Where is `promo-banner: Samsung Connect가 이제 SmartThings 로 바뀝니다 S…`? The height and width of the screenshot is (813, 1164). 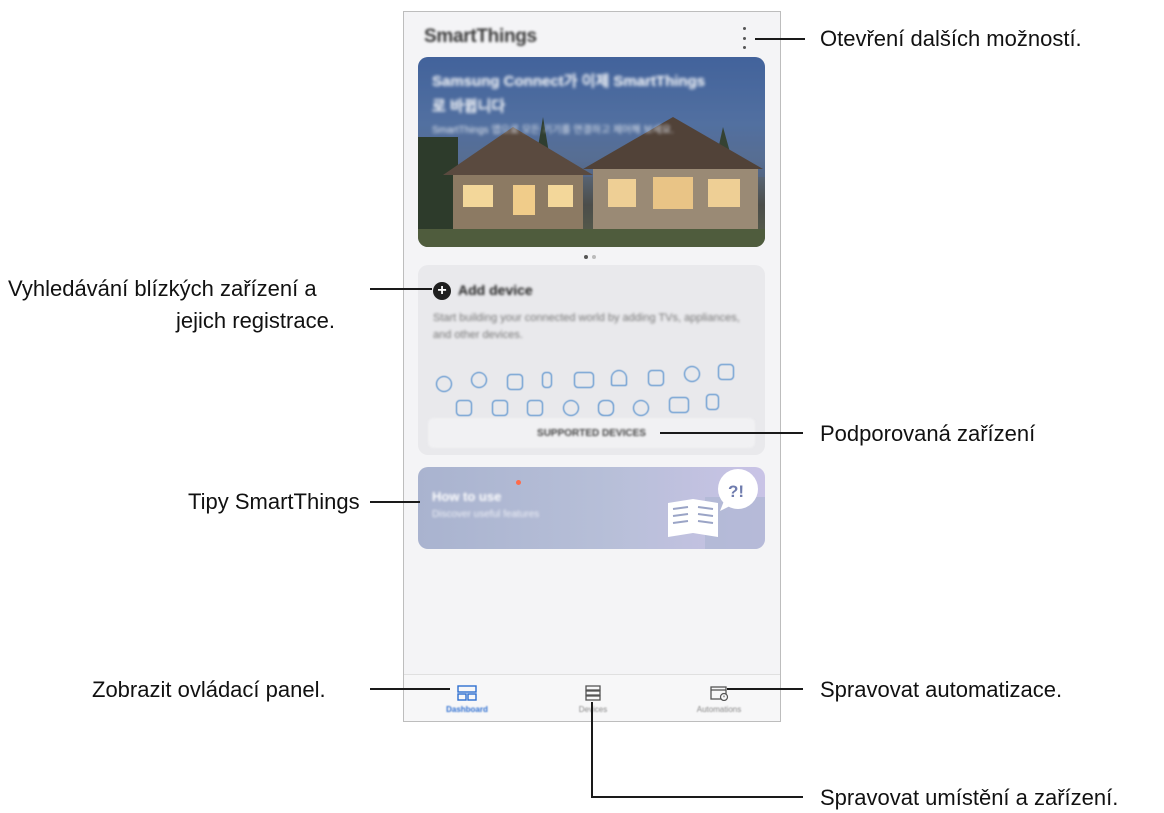
promo-banner: Samsung Connect가 이제 SmartThings 로 바뀝니다 S… is located at coordinates (591, 152).